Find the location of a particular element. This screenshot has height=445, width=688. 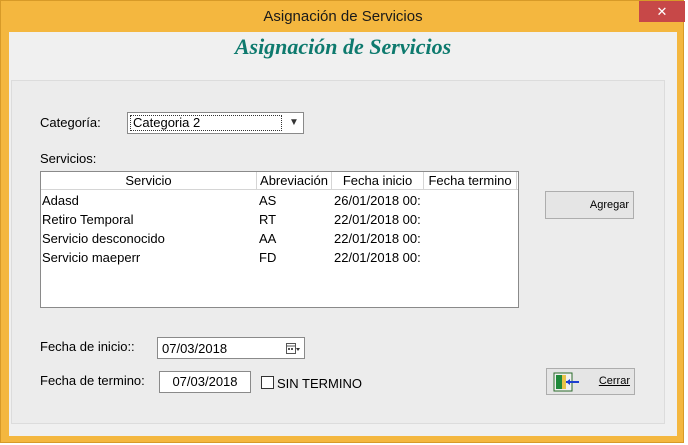

close-icon: ✕ is located at coordinates (662, 11).